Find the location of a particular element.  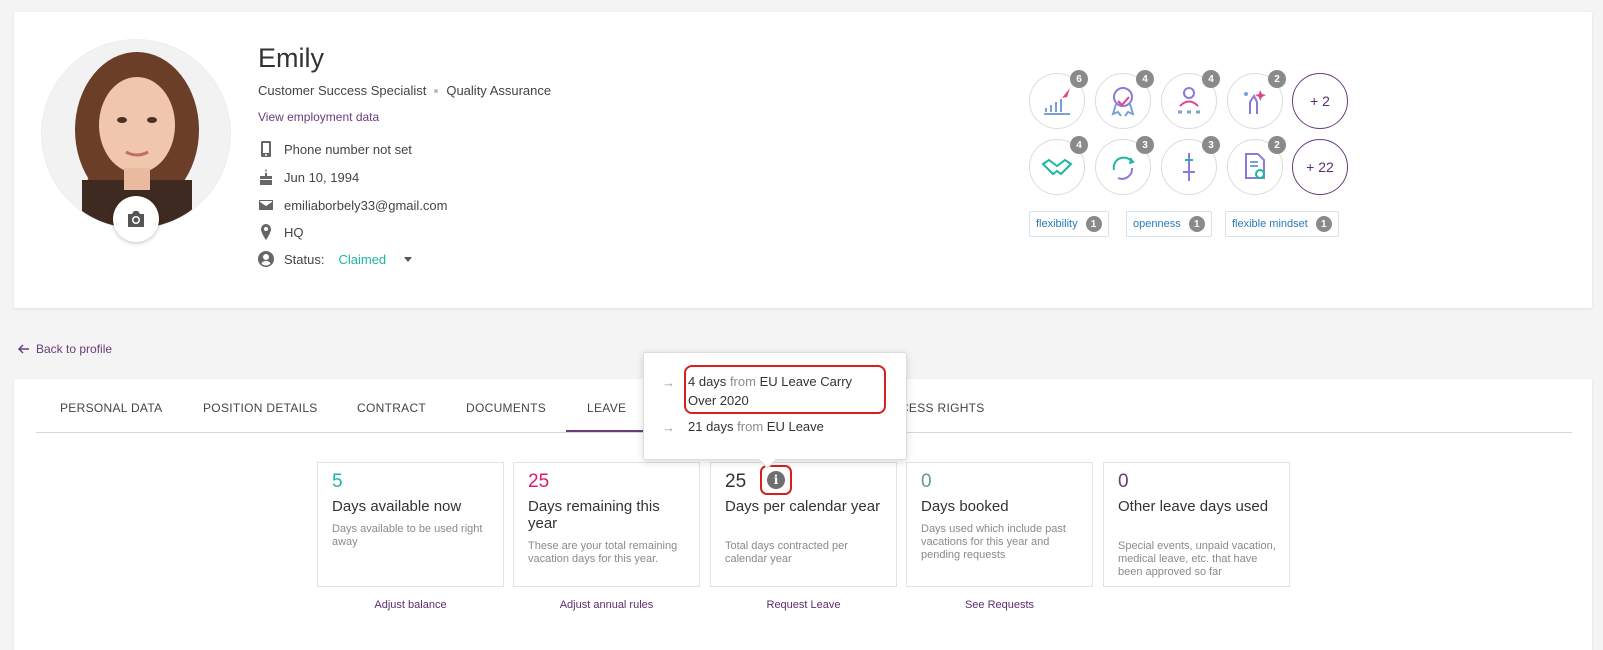

tab-contract: CONTRACT is located at coordinates (391, 414).